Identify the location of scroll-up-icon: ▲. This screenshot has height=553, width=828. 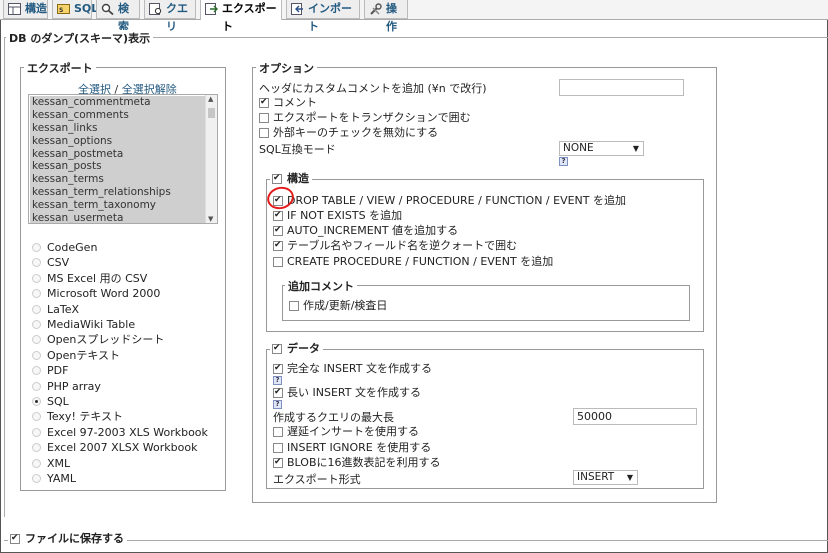
(210, 99).